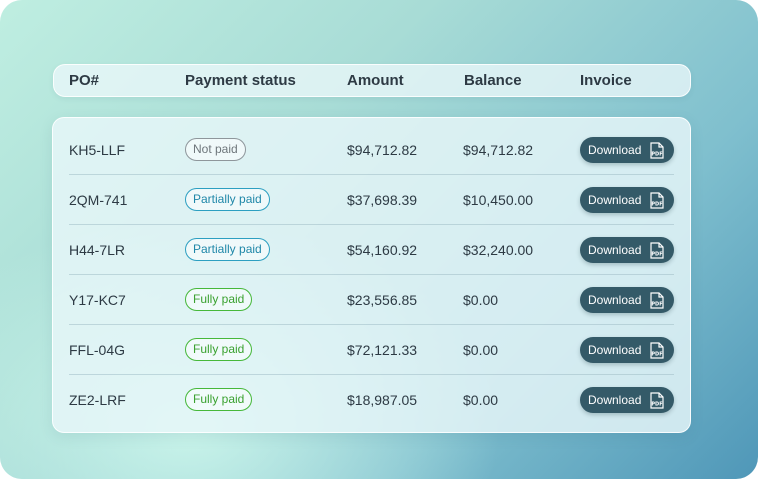  Describe the element at coordinates (382, 400) in the screenshot. I see `amount-value: $18,987.05` at that location.